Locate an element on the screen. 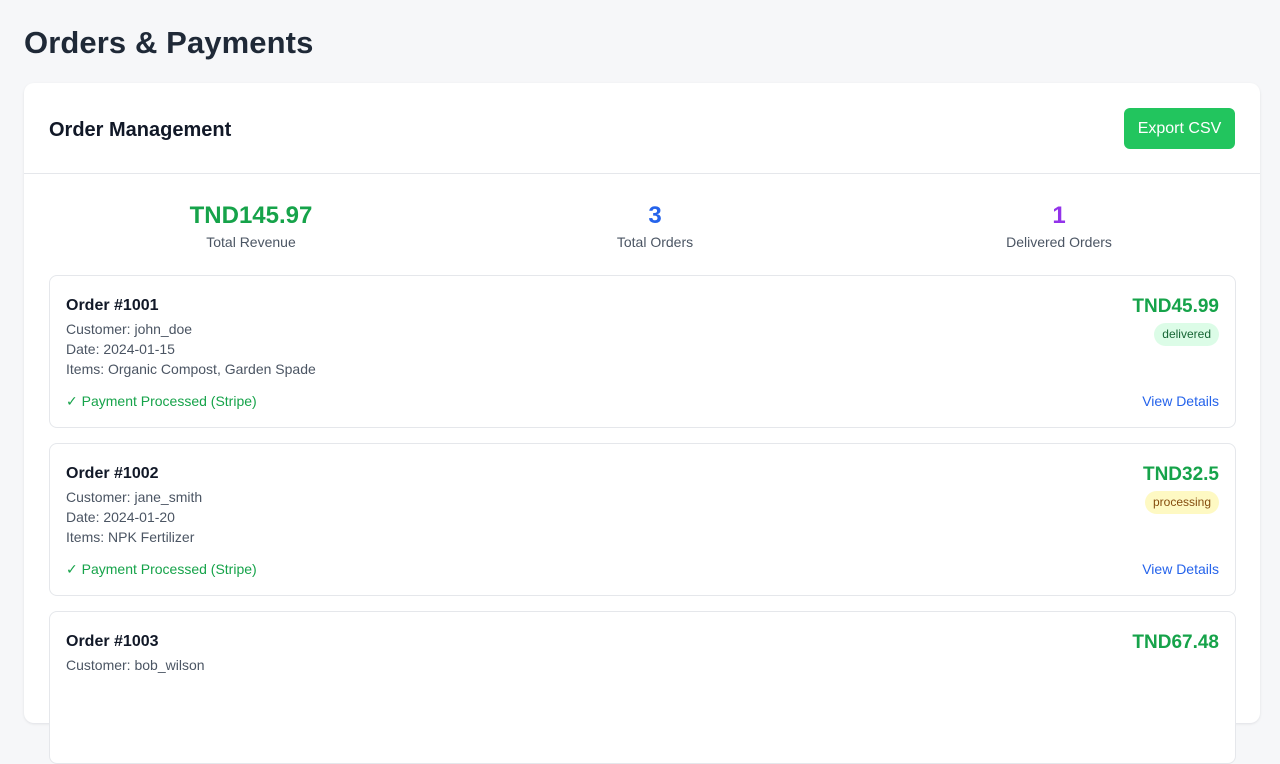 The width and height of the screenshot is (1280, 764). order-id: Order #1002 is located at coordinates (112, 473).